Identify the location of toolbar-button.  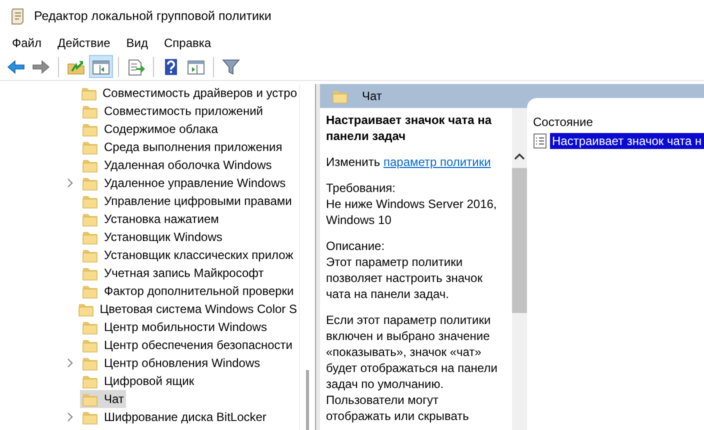
(101, 66).